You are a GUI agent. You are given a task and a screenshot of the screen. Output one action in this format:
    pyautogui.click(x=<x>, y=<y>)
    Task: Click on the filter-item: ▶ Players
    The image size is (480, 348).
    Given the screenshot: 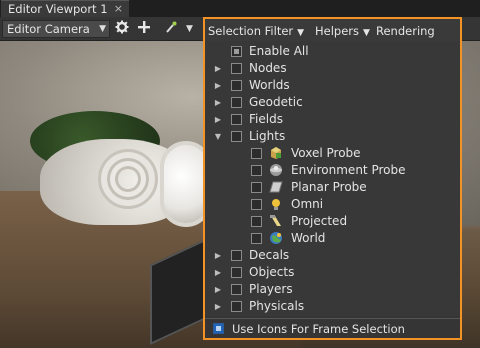 What is the action you would take?
    pyautogui.click(x=332, y=289)
    